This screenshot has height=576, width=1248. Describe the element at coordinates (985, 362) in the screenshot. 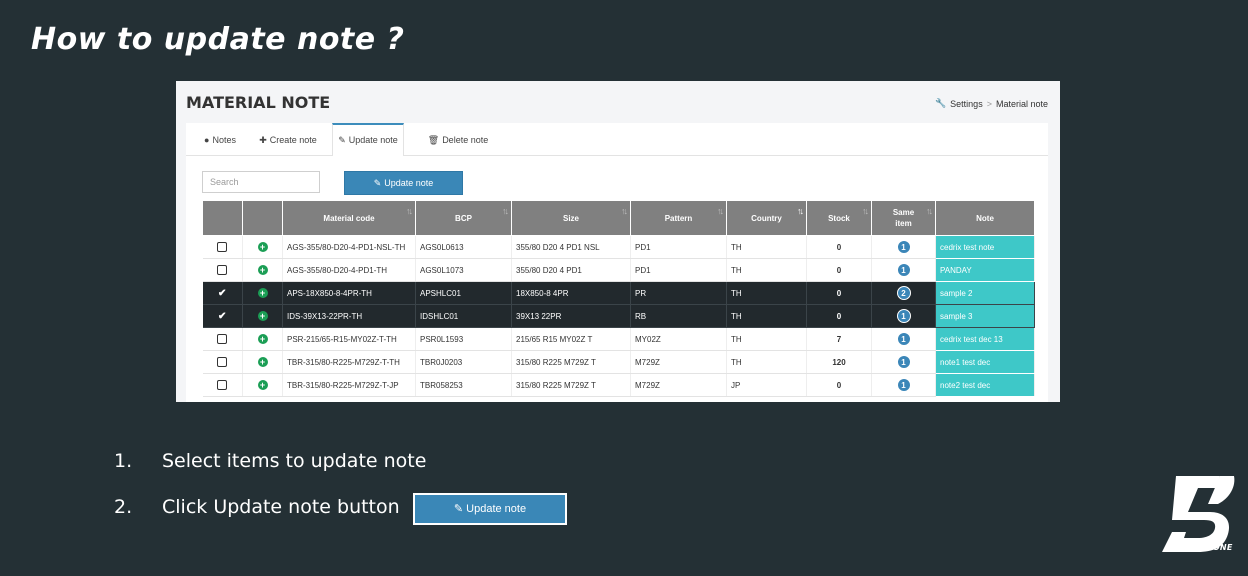

I see `note-cell: note1 test dec` at that location.